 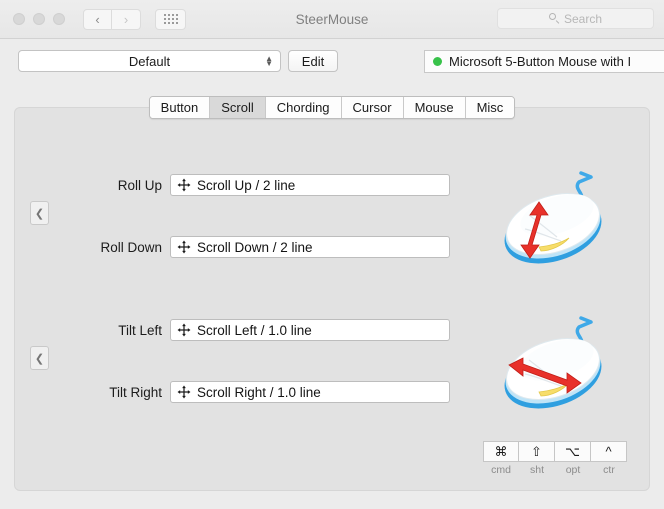 I want to click on tab-label: Cursor, so click(x=372, y=107).